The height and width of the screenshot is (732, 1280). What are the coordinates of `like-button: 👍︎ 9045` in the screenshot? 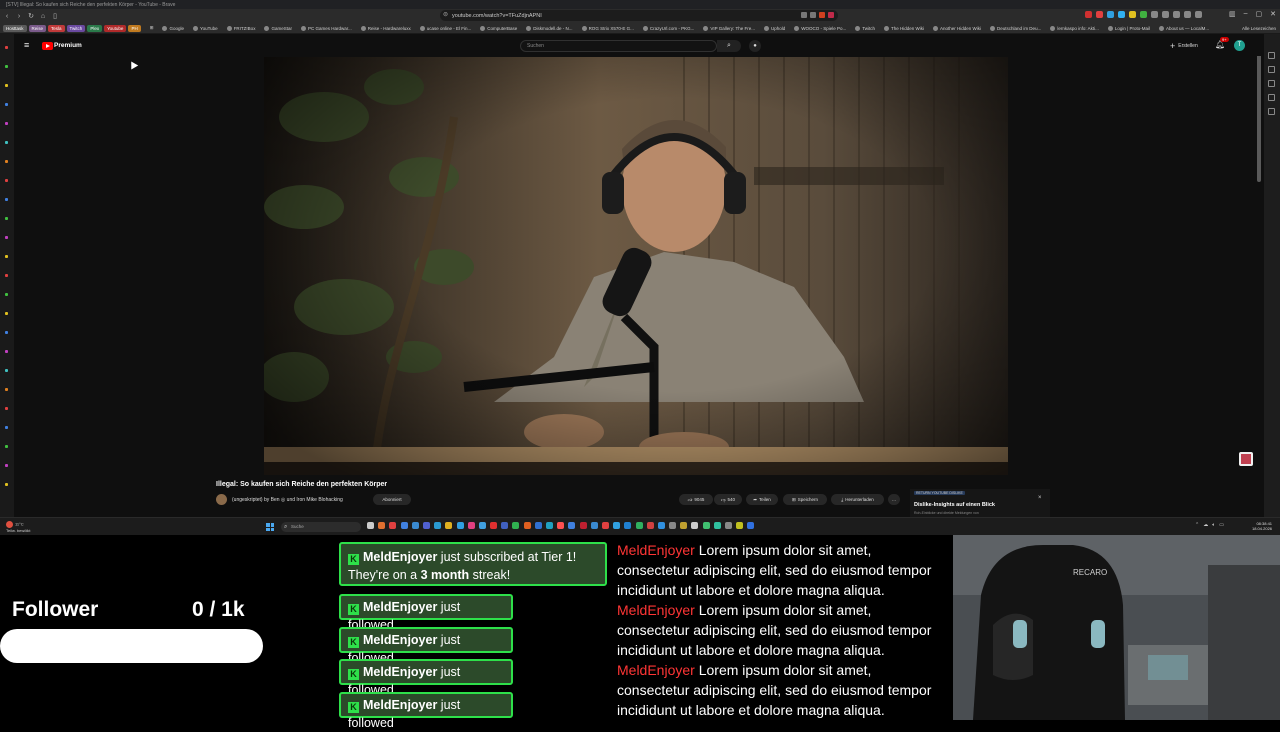 It's located at (696, 499).